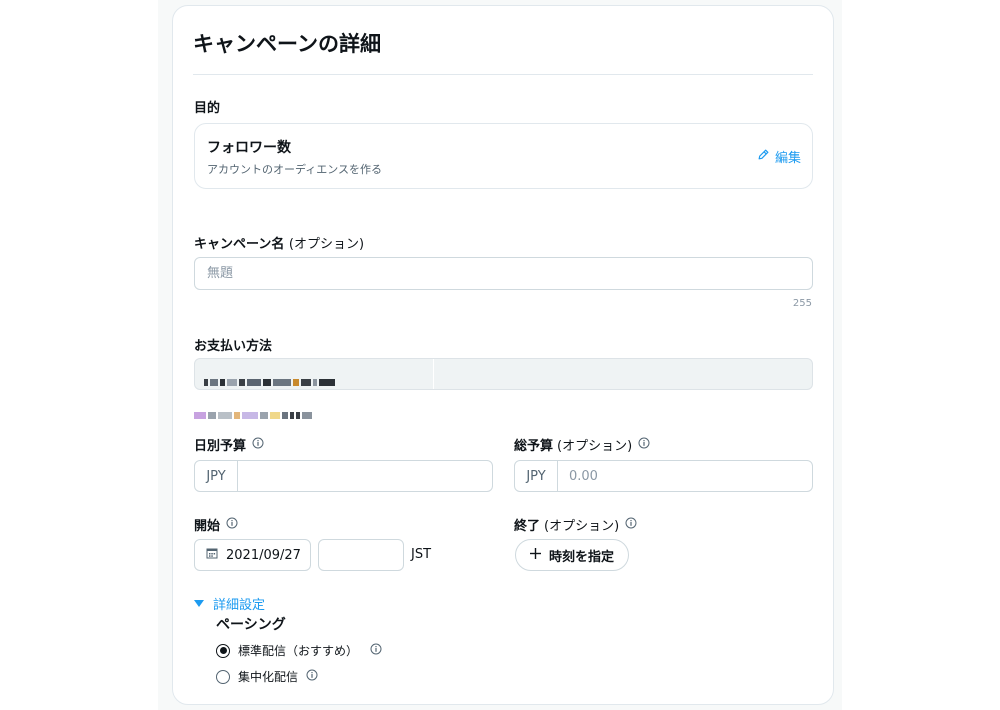  Describe the element at coordinates (239, 605) in the screenshot. I see `advanced-settings-label: 詳細設定` at that location.